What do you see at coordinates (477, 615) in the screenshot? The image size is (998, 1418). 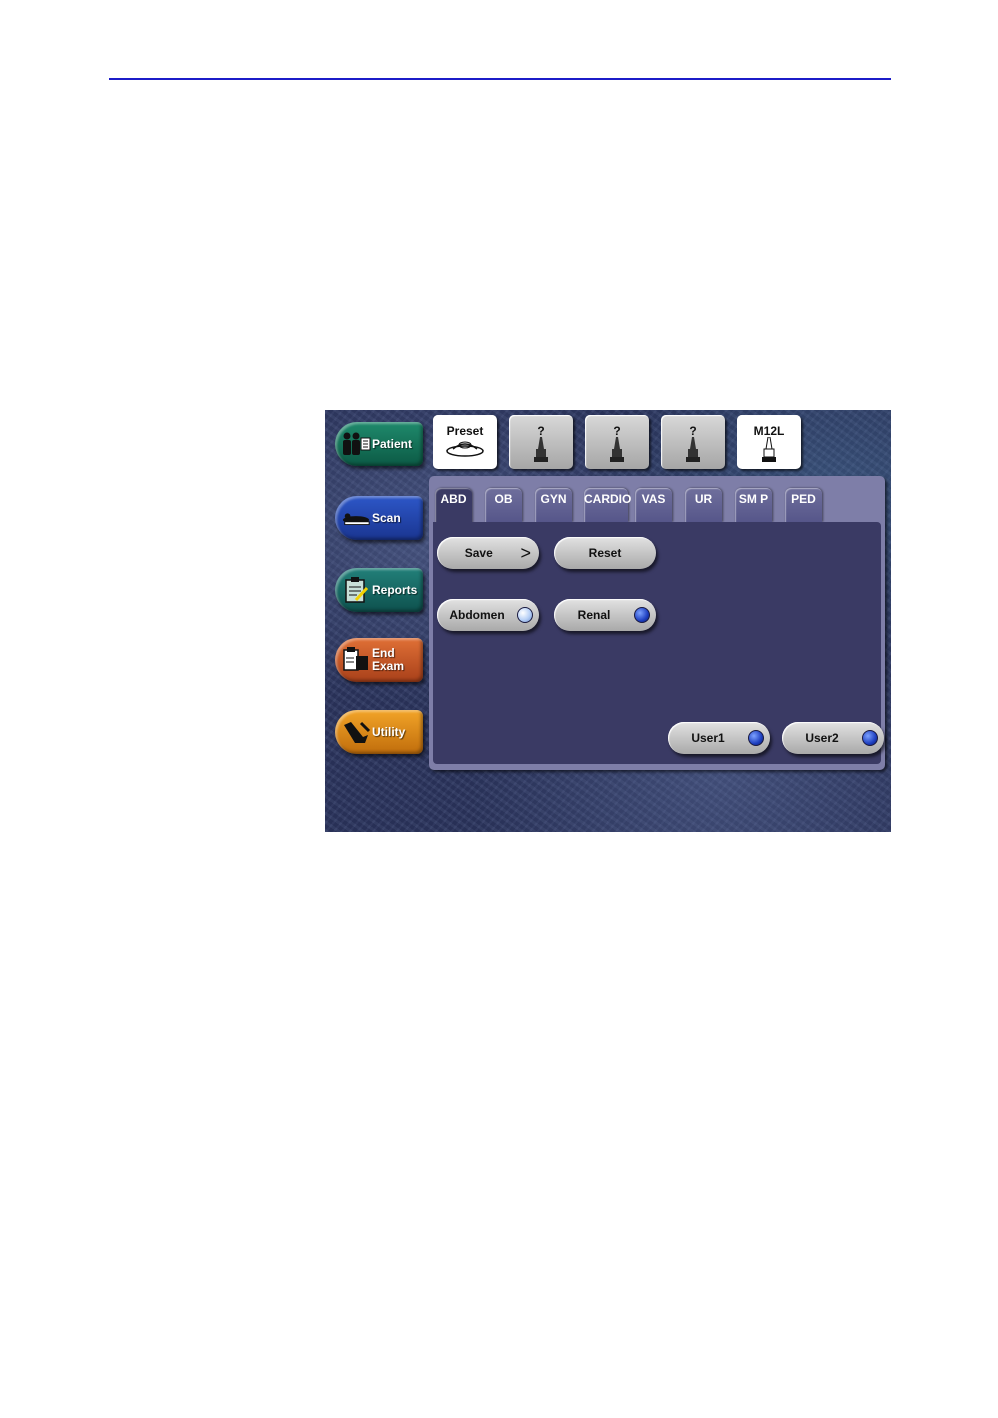 I see `abdomen-label: Abdomen` at bounding box center [477, 615].